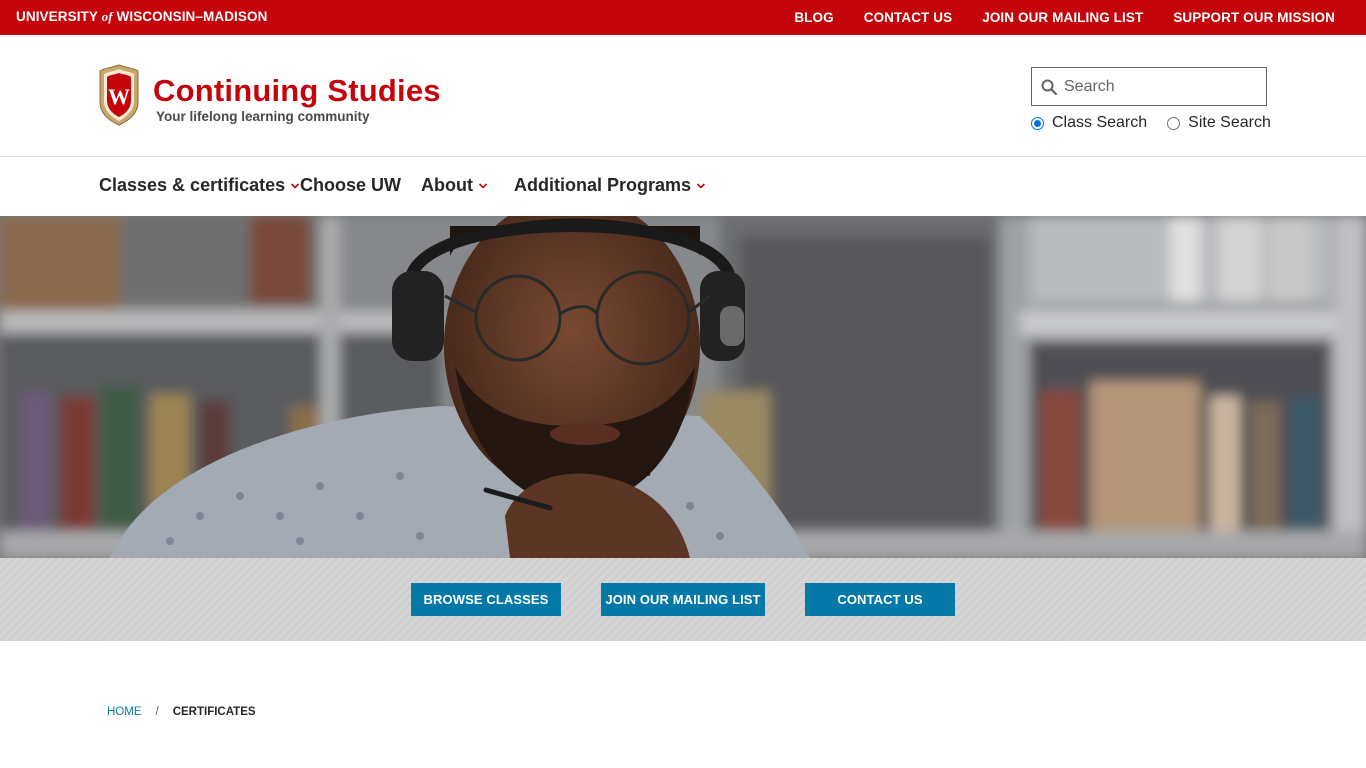  What do you see at coordinates (1037, 123) in the screenshot?
I see `radio-class-search-dot` at bounding box center [1037, 123].